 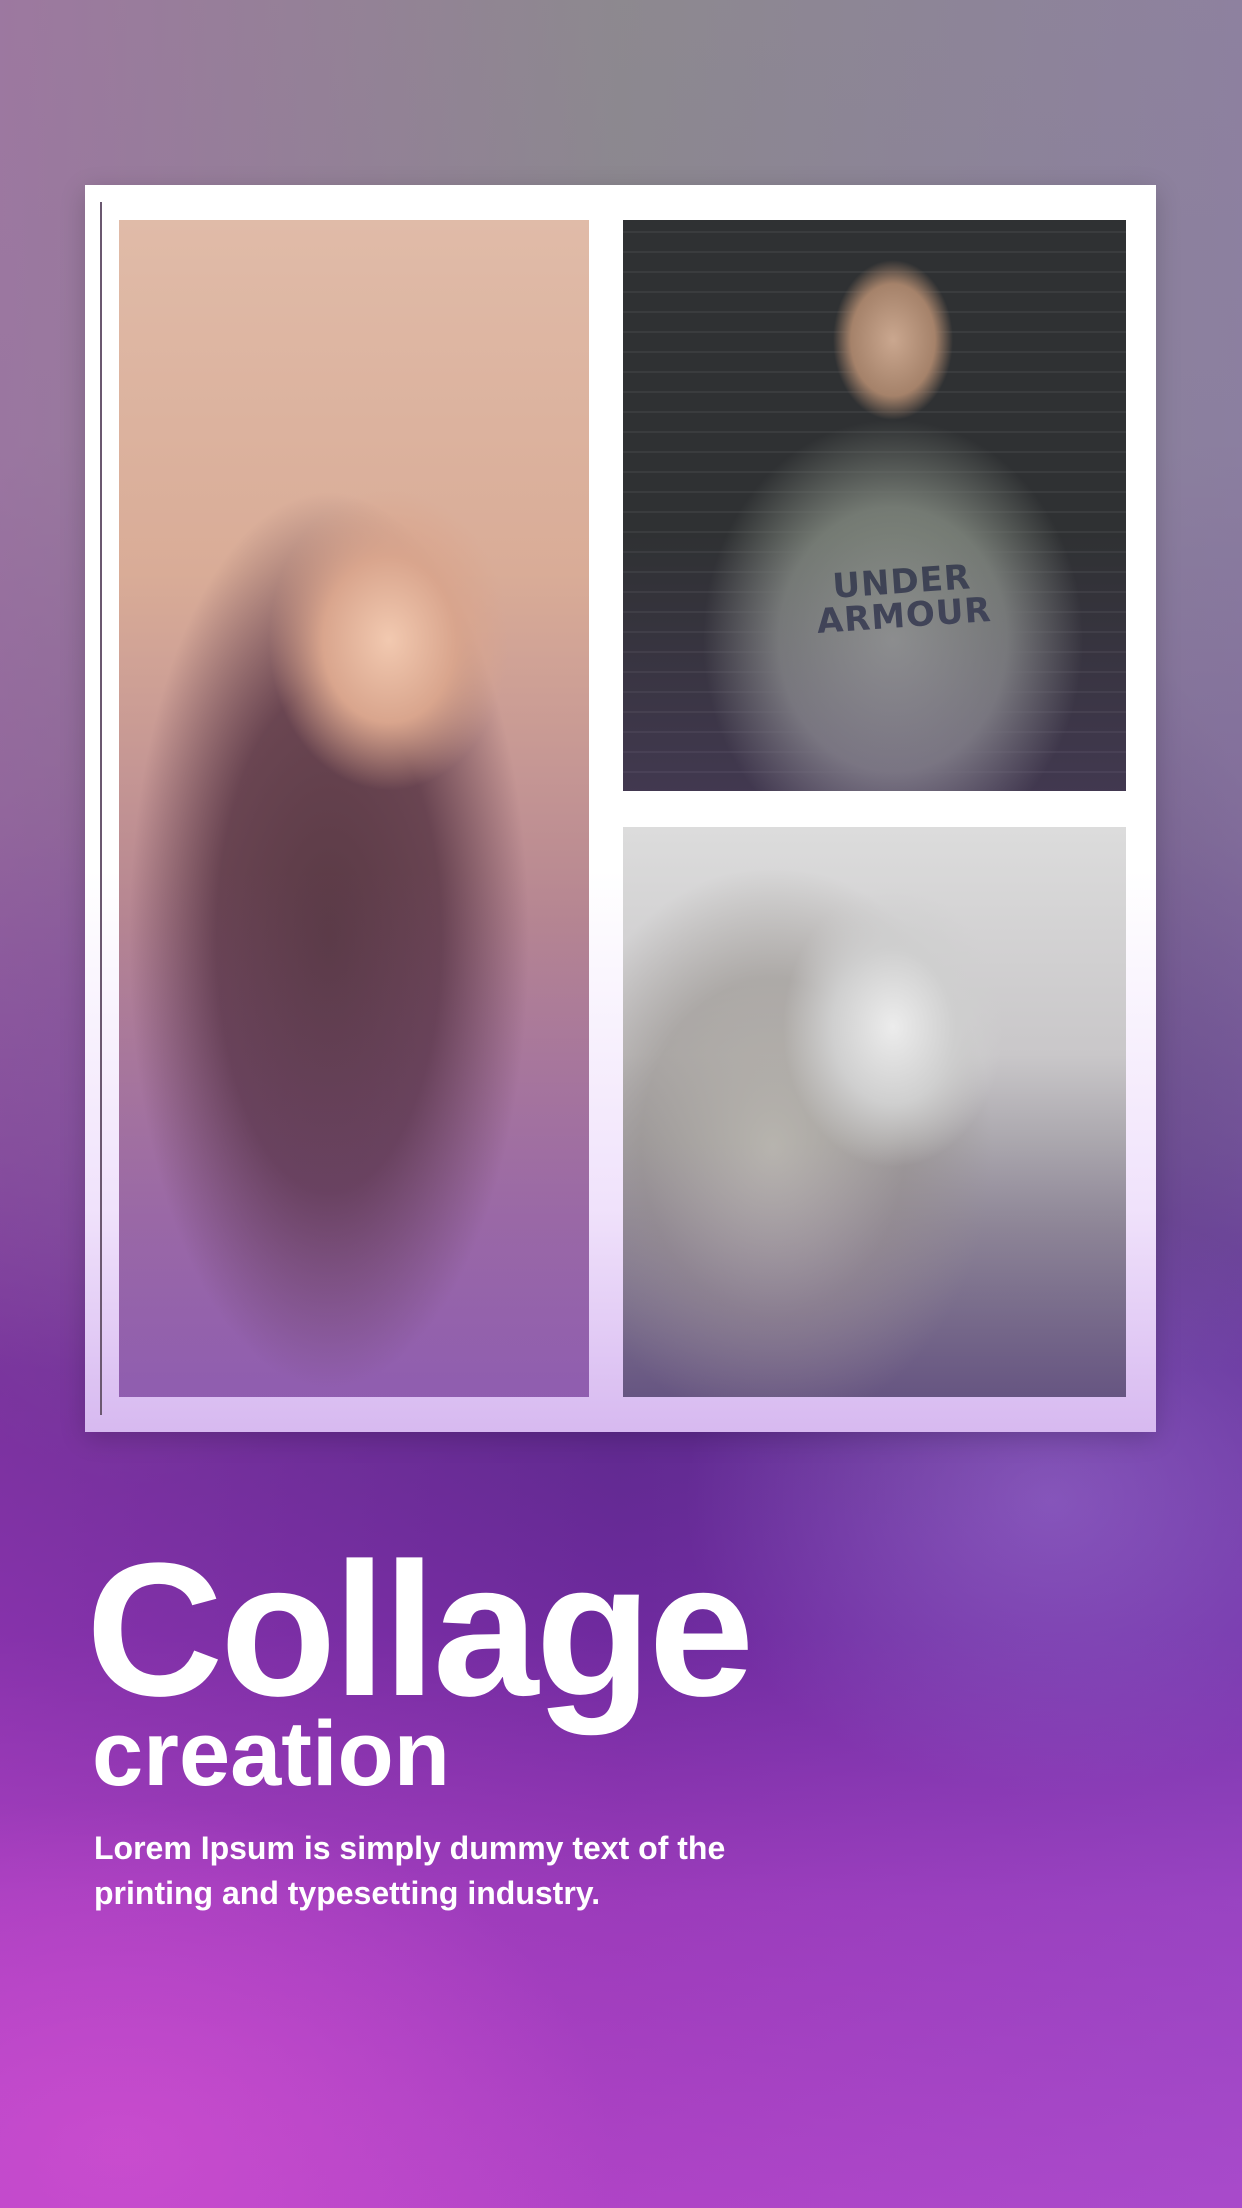 I want to click on collage-photo-bottom-right, so click(x=874, y=1112).